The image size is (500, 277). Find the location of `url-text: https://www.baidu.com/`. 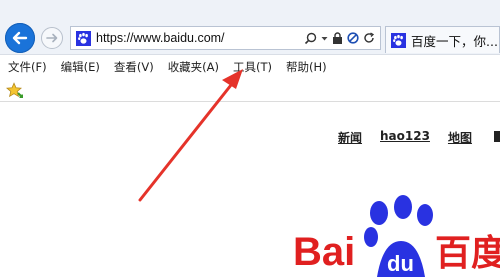

url-text: https://www.baidu.com/ is located at coordinates (200, 38).